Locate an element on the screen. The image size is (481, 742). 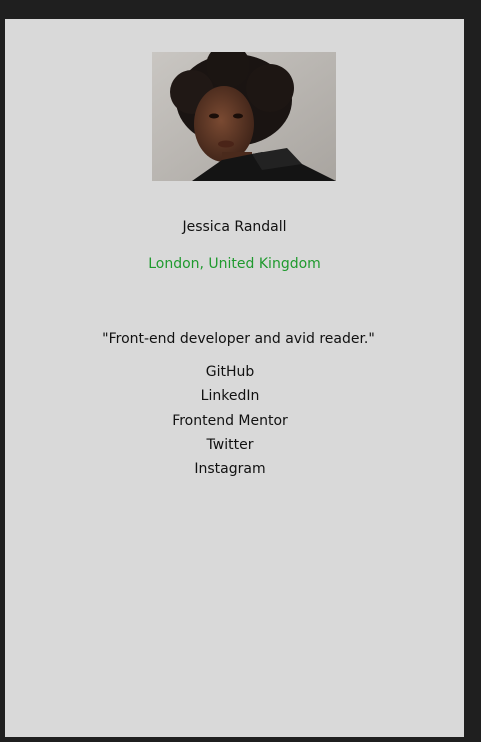
profile-location: London, United Kingdom is located at coordinates (234, 264).